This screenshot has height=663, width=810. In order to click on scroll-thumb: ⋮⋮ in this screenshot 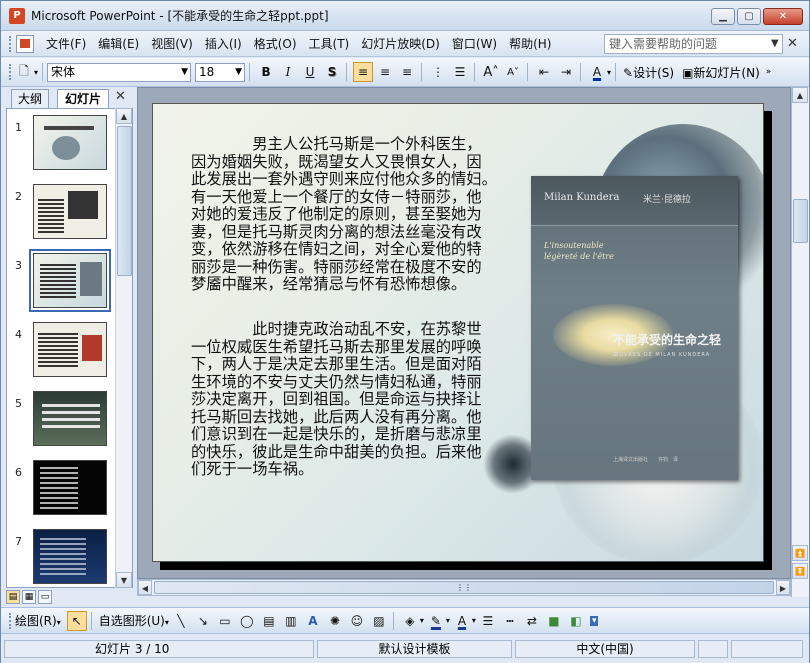, I will do `click(464, 587)`.